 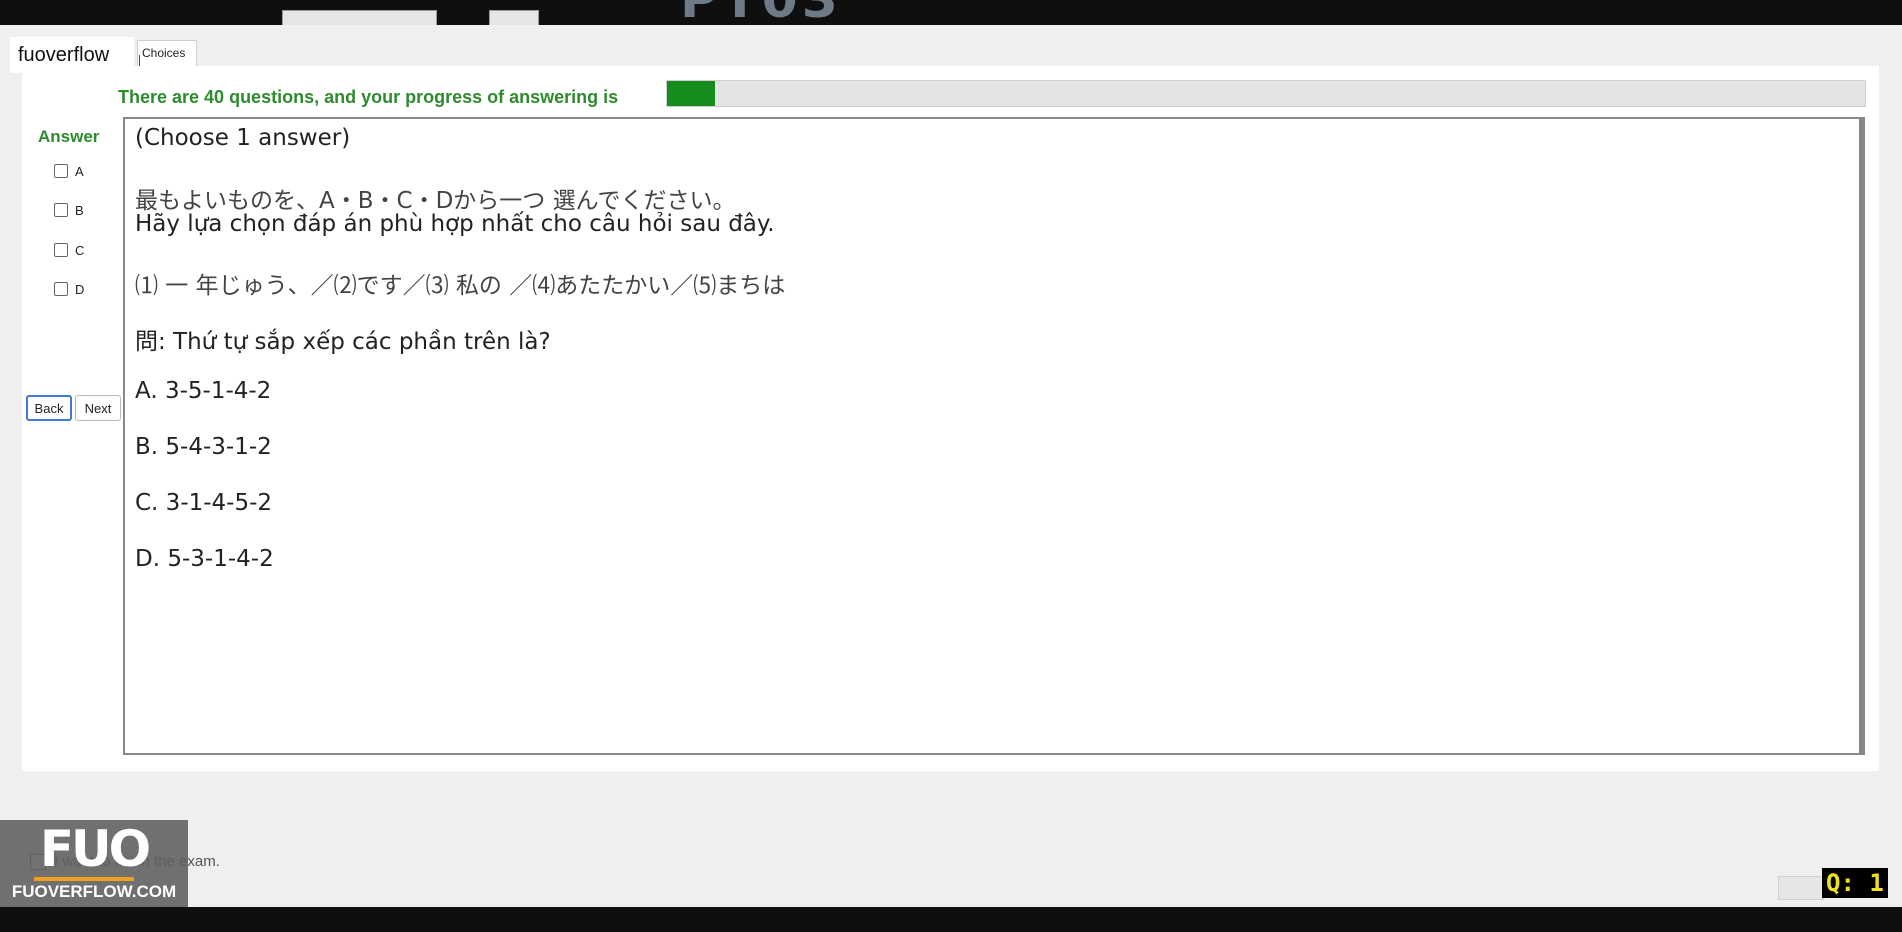 What do you see at coordinates (203, 447) in the screenshot?
I see `choice-b: B. 5-4-3-1-2` at bounding box center [203, 447].